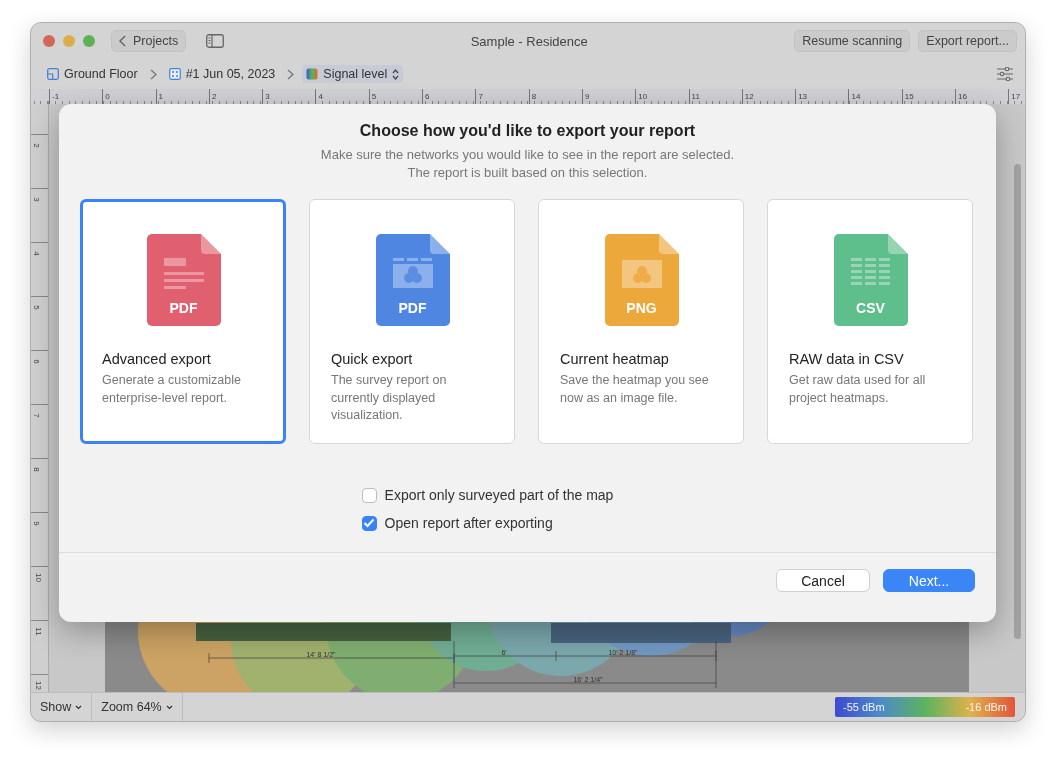 This screenshot has width=1056, height=770. Describe the element at coordinates (858, 389) in the screenshot. I see `option-description: Get raw data used for all project heatmaps.` at that location.